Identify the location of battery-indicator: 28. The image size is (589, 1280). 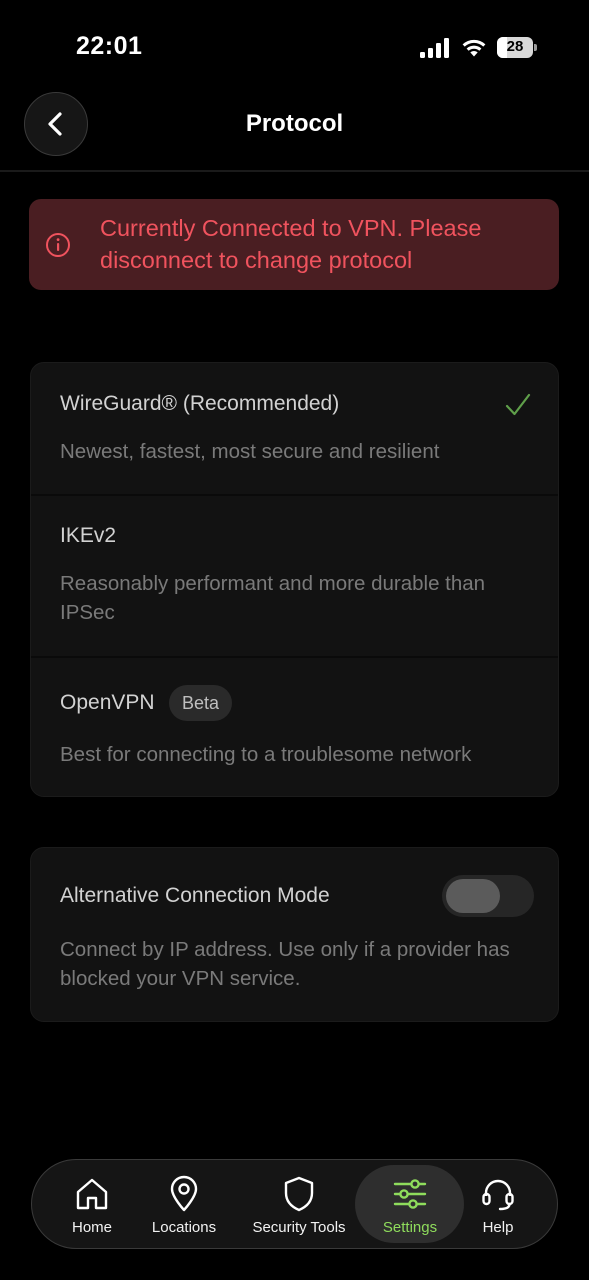
(517, 47).